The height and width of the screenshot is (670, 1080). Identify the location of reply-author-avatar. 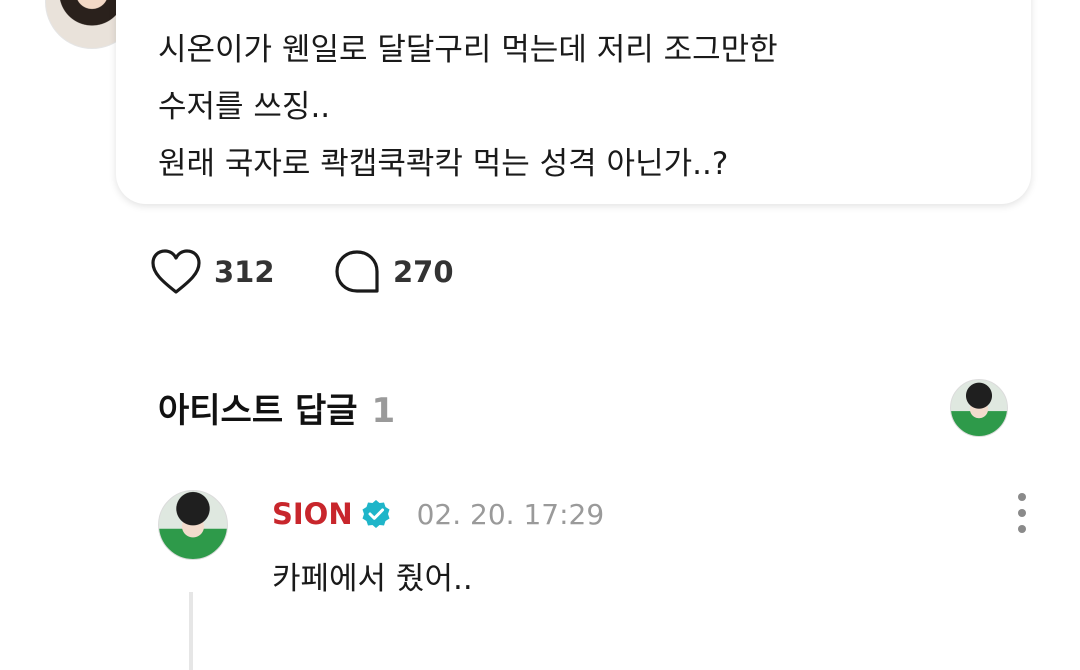
(193, 525).